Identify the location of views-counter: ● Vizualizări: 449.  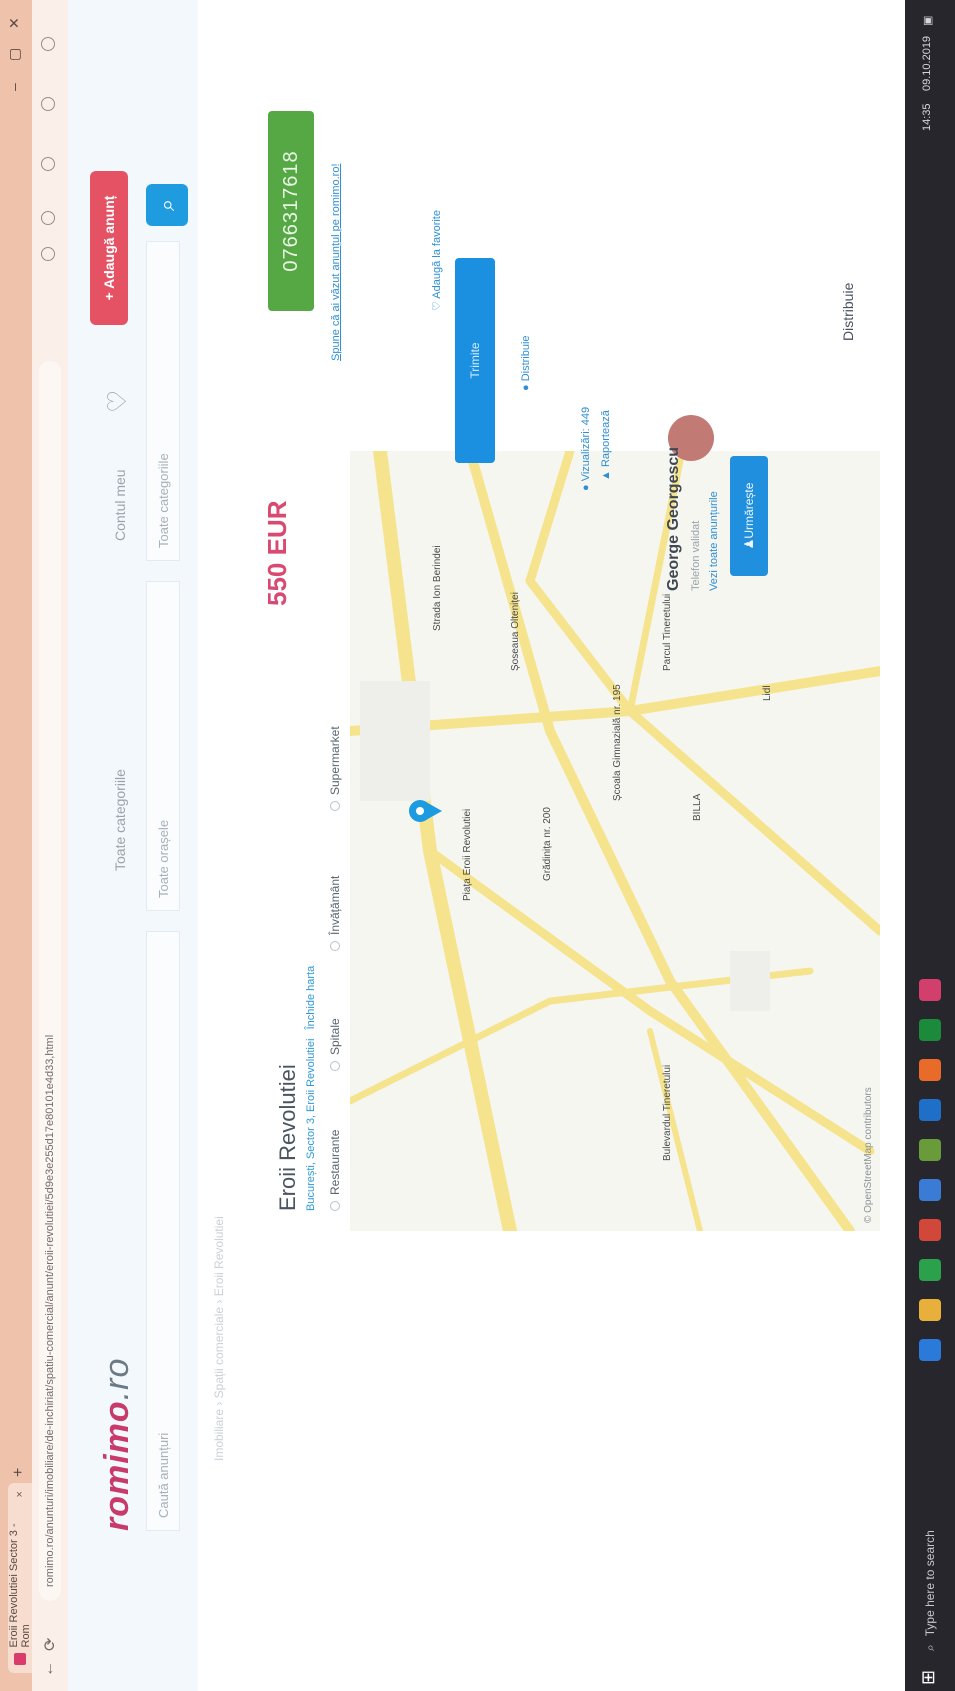
(586, 448).